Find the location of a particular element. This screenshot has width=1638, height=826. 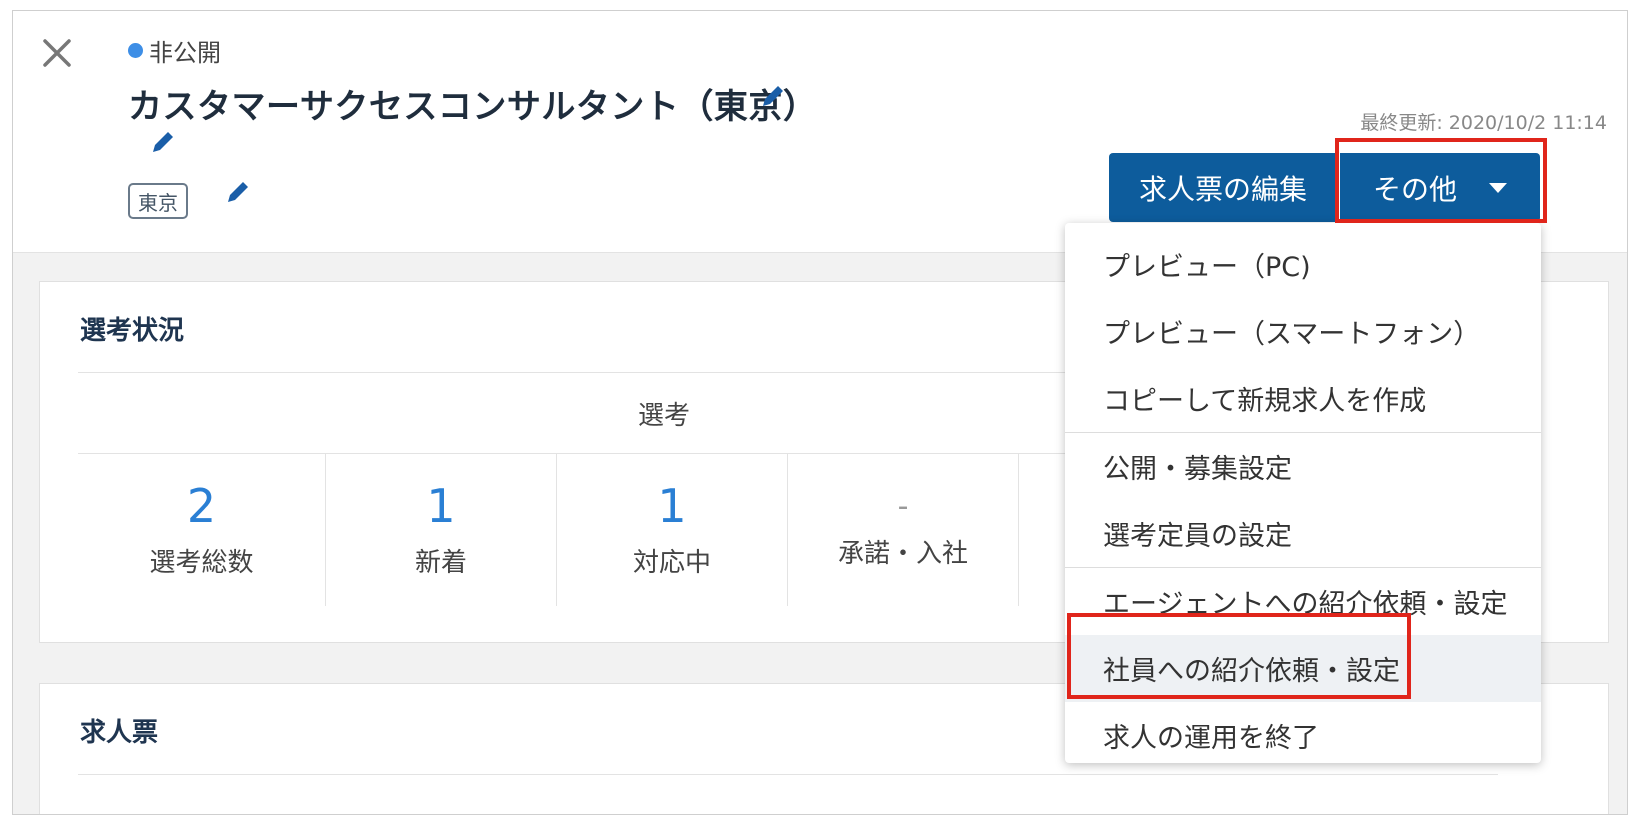

selection-stats: 2 選考総数 1 新着 1 対応中 - 承諾・入社 is located at coordinates (548, 530).